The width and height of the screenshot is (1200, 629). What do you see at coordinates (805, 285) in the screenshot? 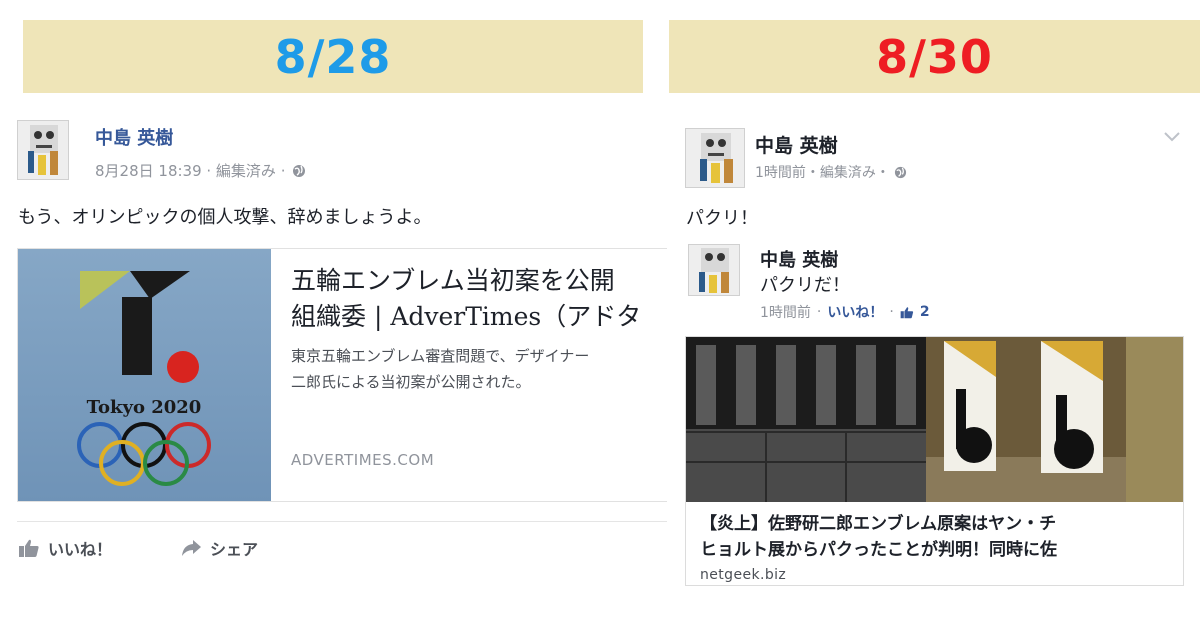
I see `shared-post-text: パクリだ！` at bounding box center [805, 285].